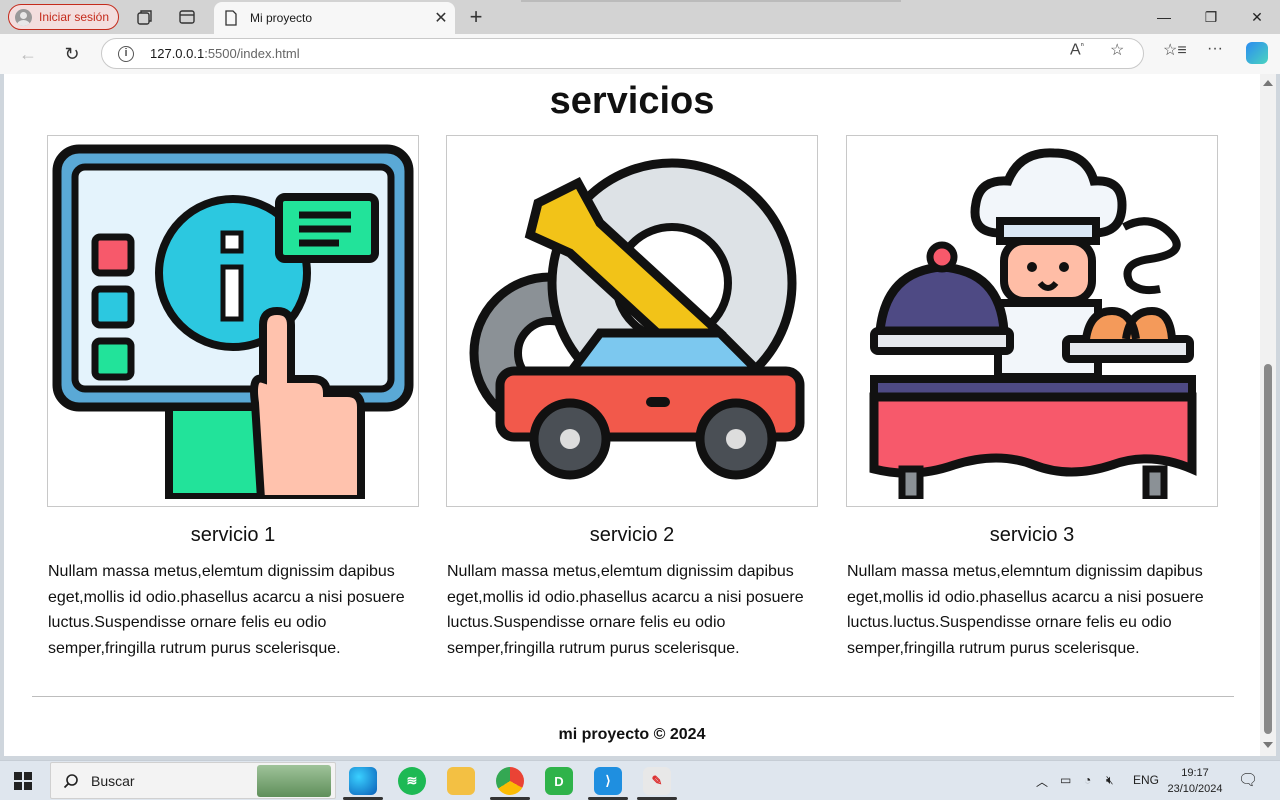 The height and width of the screenshot is (800, 1280). I want to click on info-kiosk-icon, so click(233, 321).